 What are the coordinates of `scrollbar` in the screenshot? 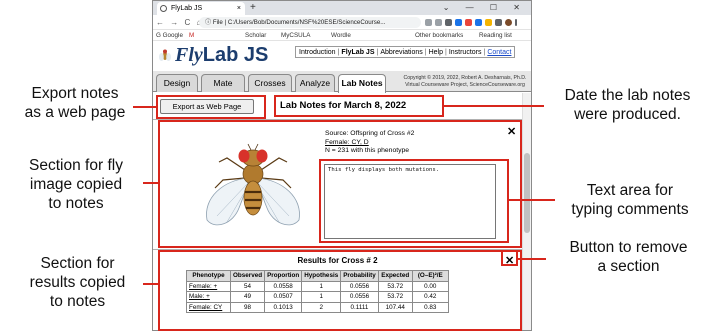 It's located at (526, 211).